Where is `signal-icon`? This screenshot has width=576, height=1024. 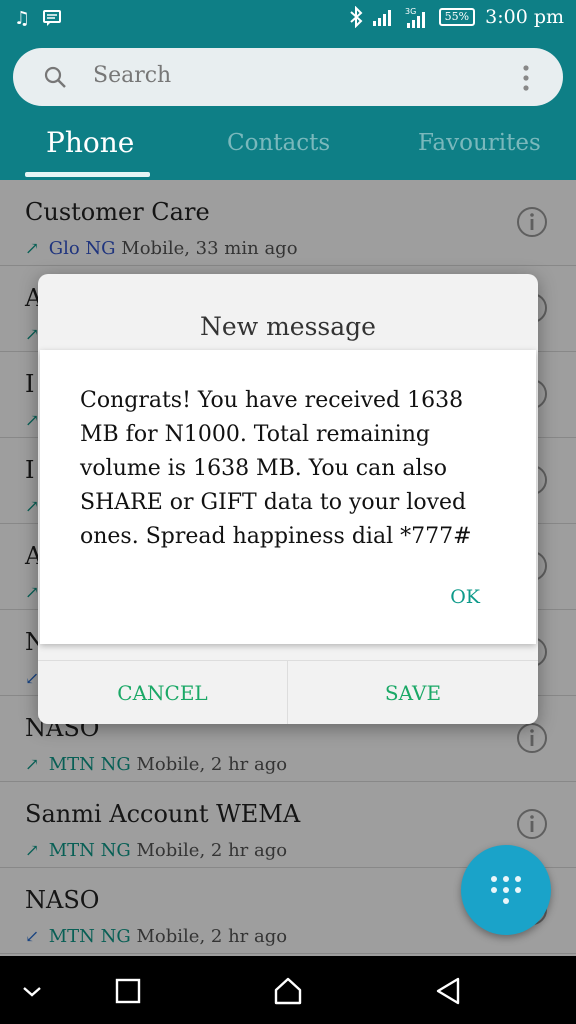 signal-icon is located at coordinates (381, 18).